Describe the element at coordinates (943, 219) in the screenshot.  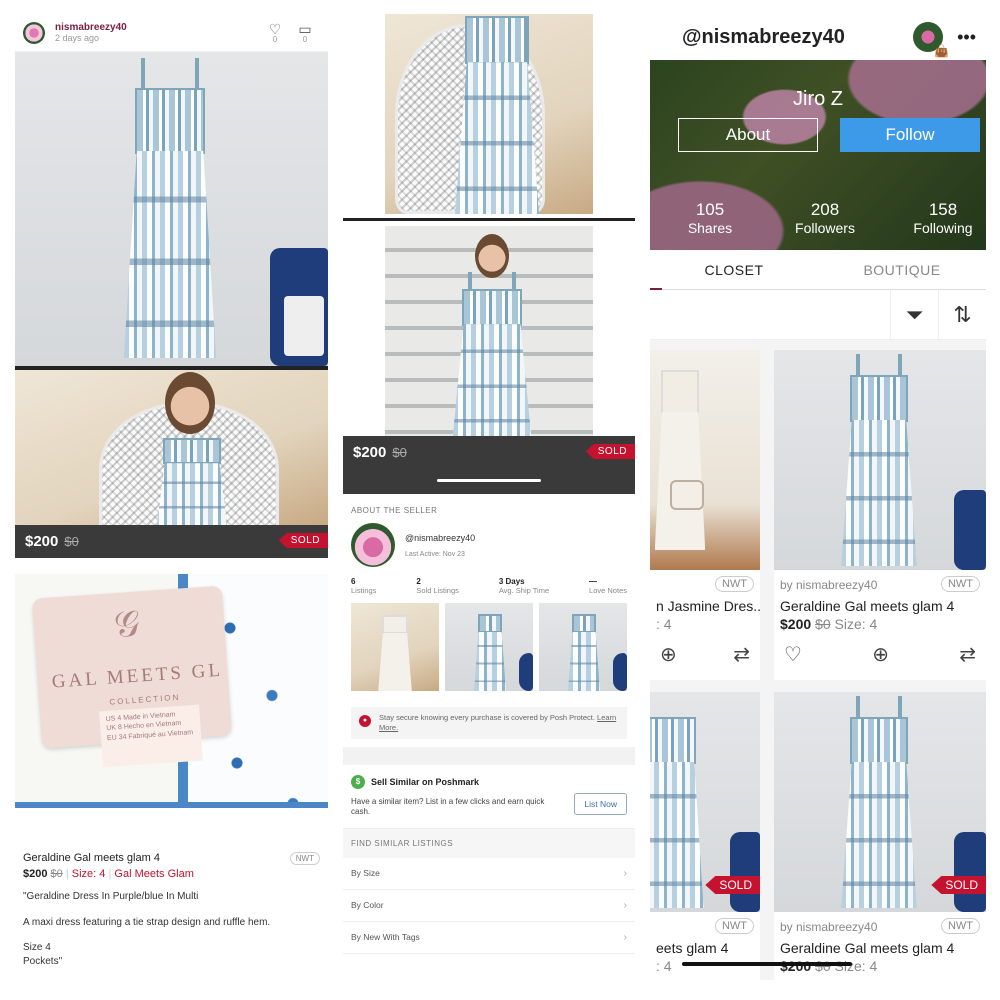
I see `stat-following: 158 Following` at that location.